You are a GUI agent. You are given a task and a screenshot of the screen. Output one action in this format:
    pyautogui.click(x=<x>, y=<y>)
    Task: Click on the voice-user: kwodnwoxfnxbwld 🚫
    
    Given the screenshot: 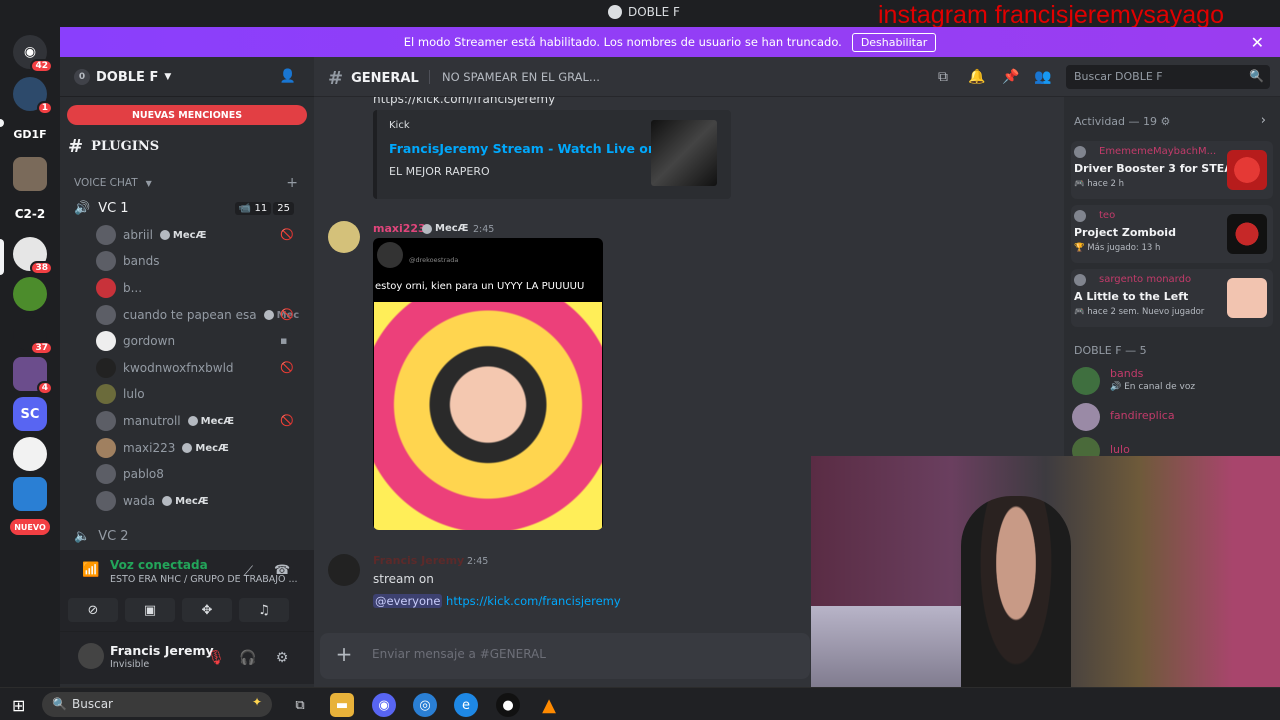 What is the action you would take?
    pyautogui.click(x=201, y=368)
    